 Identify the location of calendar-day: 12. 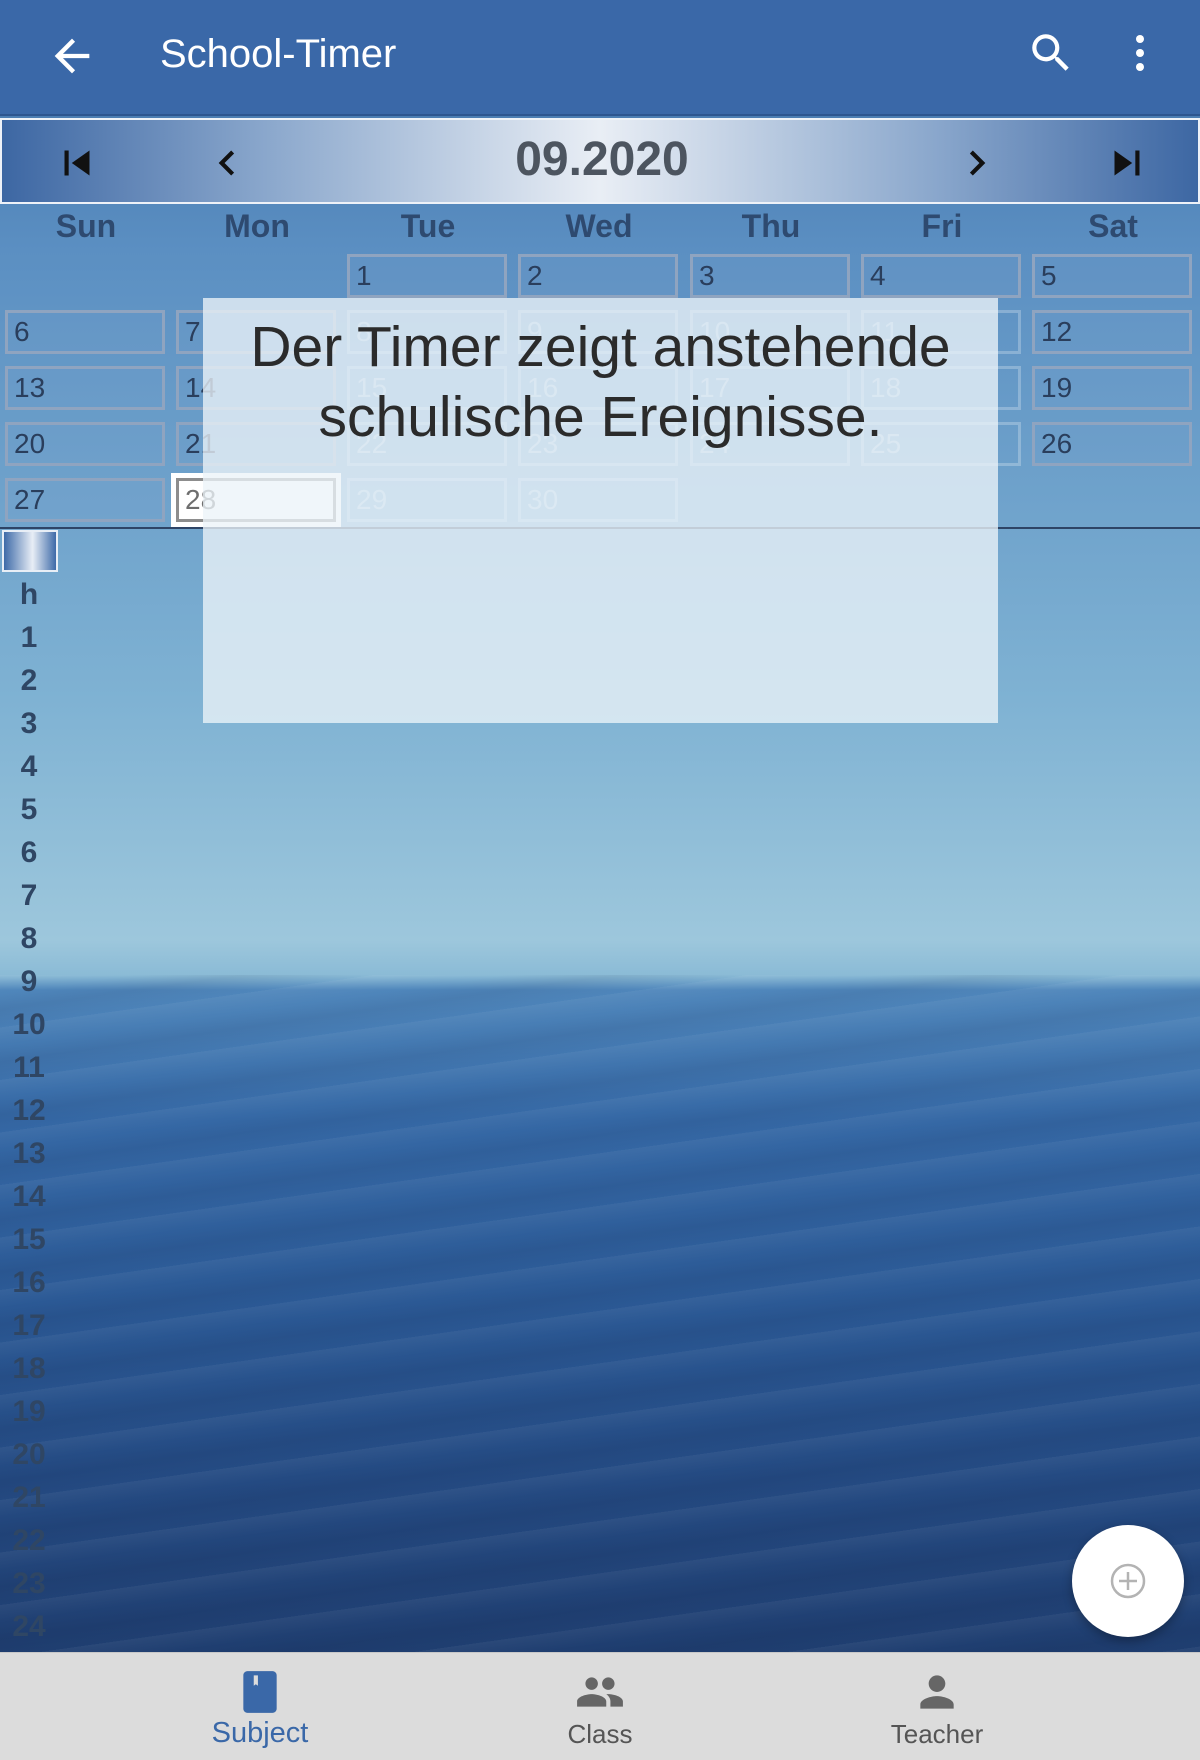
(1112, 332).